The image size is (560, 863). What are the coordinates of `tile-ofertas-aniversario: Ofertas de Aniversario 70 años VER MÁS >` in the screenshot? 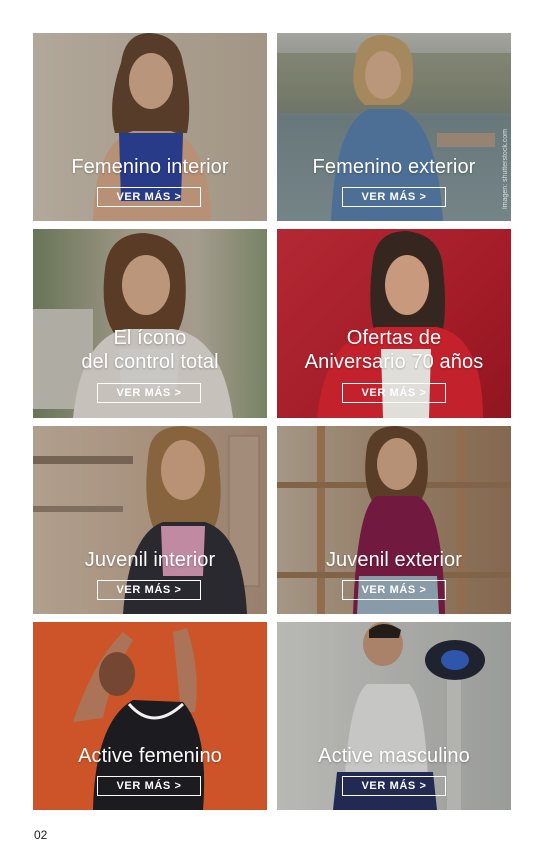 It's located at (394, 323).